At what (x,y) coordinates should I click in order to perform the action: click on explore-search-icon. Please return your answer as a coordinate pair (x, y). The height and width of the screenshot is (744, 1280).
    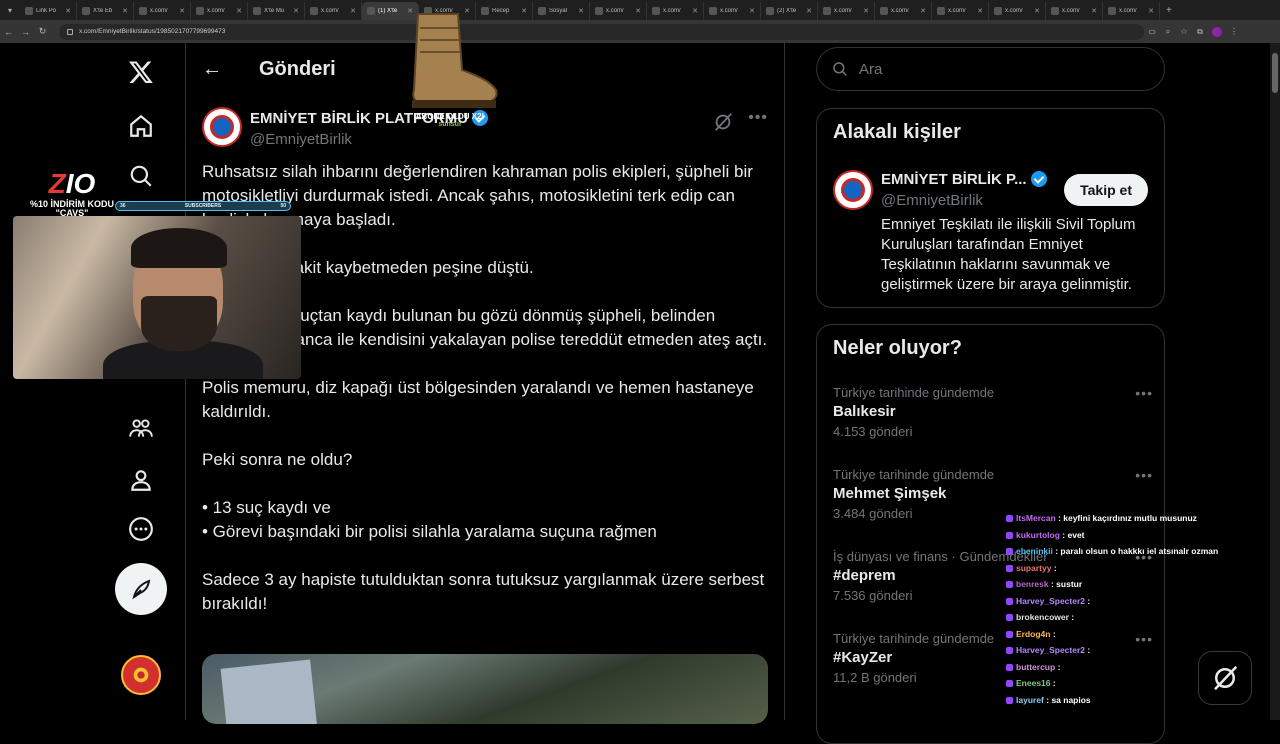
    Looking at the image, I should click on (141, 176).